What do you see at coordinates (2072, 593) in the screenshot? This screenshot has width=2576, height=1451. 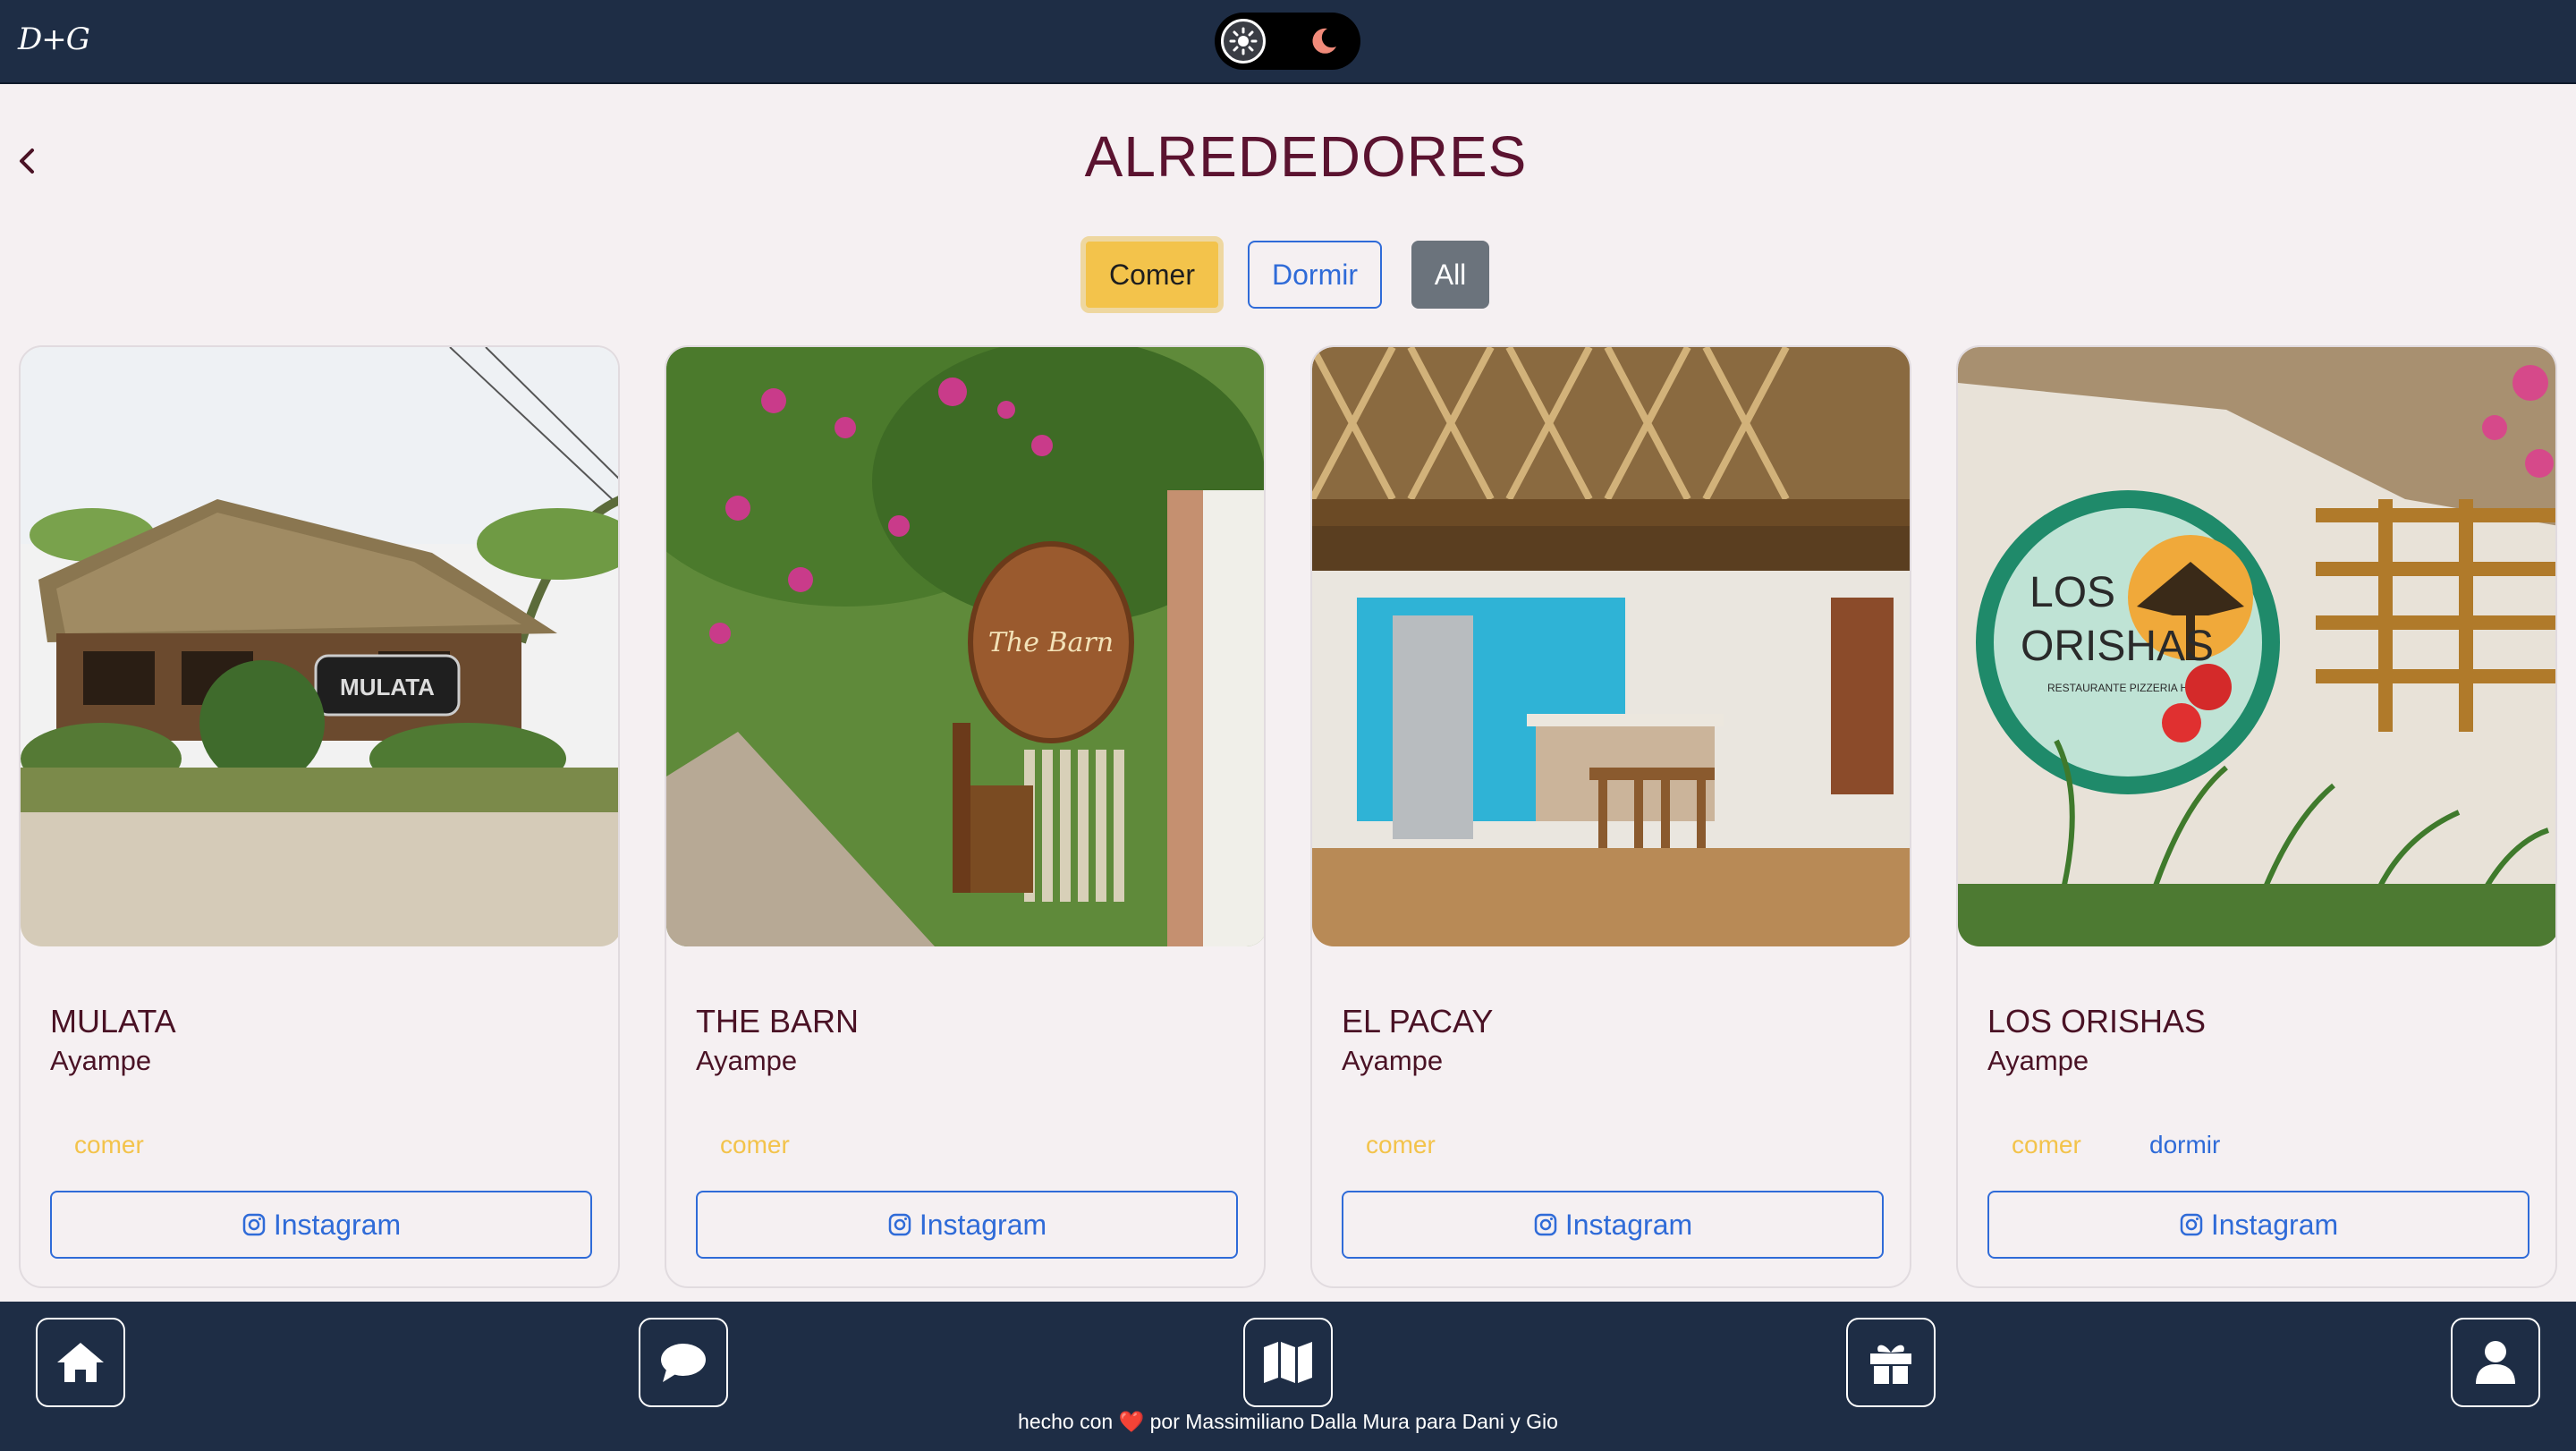 I see `orishas-sign-line1: LOS` at bounding box center [2072, 593].